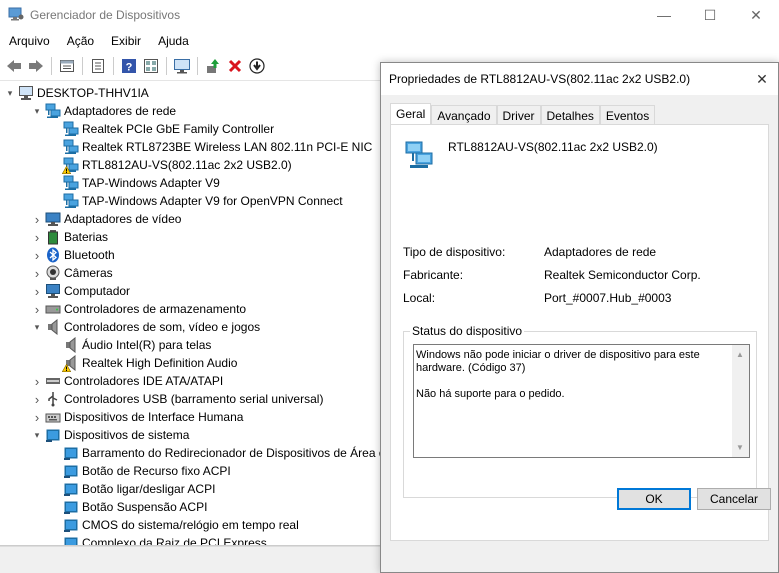 The width and height of the screenshot is (779, 573). What do you see at coordinates (213, 66) in the screenshot?
I see `update-driver-icon` at bounding box center [213, 66].